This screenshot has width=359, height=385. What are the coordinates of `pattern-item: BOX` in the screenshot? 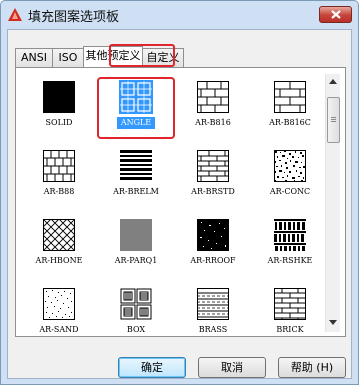 It's located at (136, 317).